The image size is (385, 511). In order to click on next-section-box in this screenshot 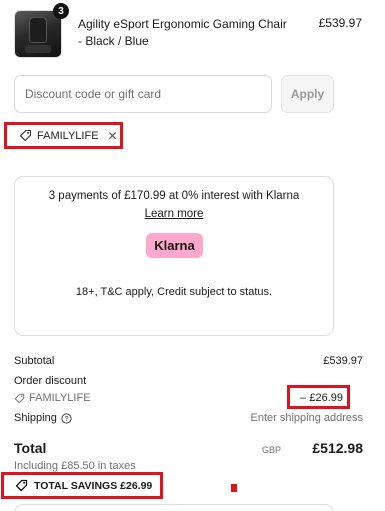, I will do `click(174, 507)`.